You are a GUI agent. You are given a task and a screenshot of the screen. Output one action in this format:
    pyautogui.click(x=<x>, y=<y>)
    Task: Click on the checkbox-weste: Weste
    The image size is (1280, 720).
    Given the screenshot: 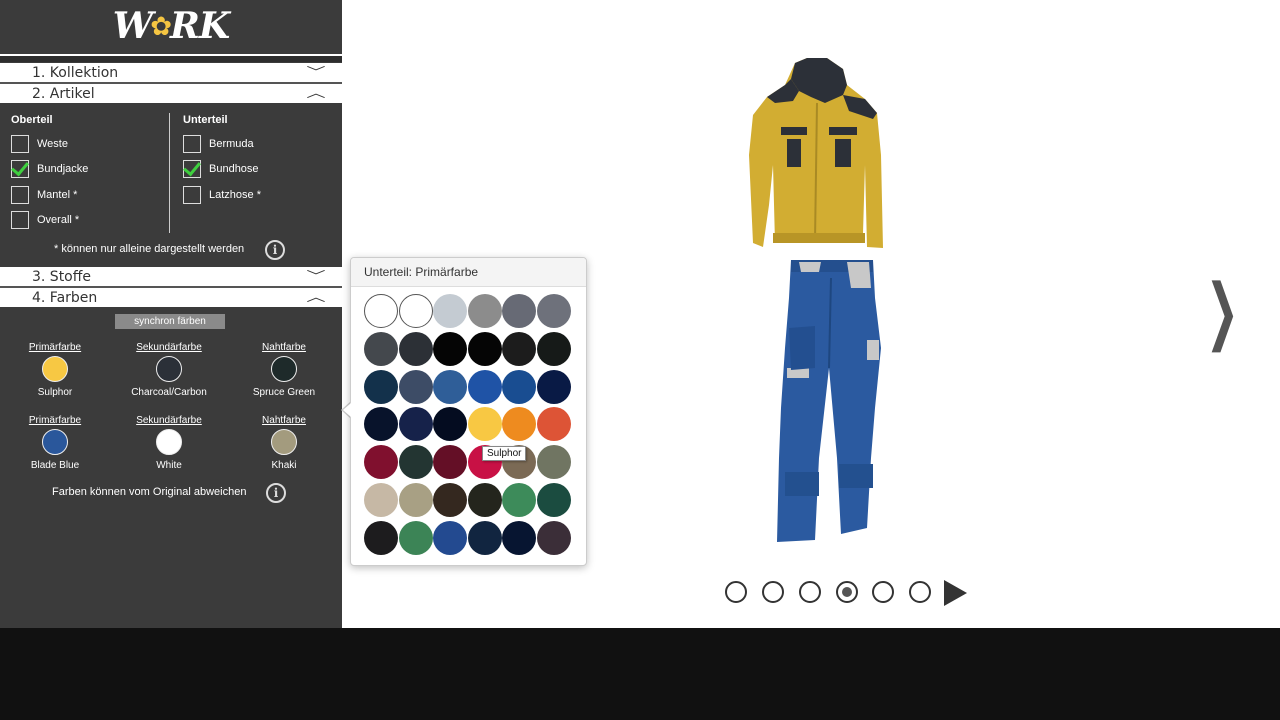 What is the action you would take?
    pyautogui.click(x=39, y=144)
    